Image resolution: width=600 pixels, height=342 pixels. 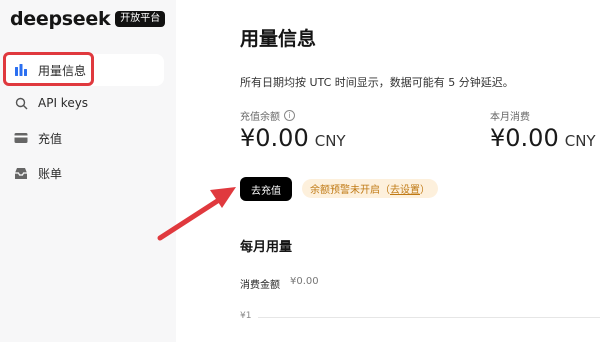 I want to click on platform-badge: 开放平台, so click(x=140, y=19).